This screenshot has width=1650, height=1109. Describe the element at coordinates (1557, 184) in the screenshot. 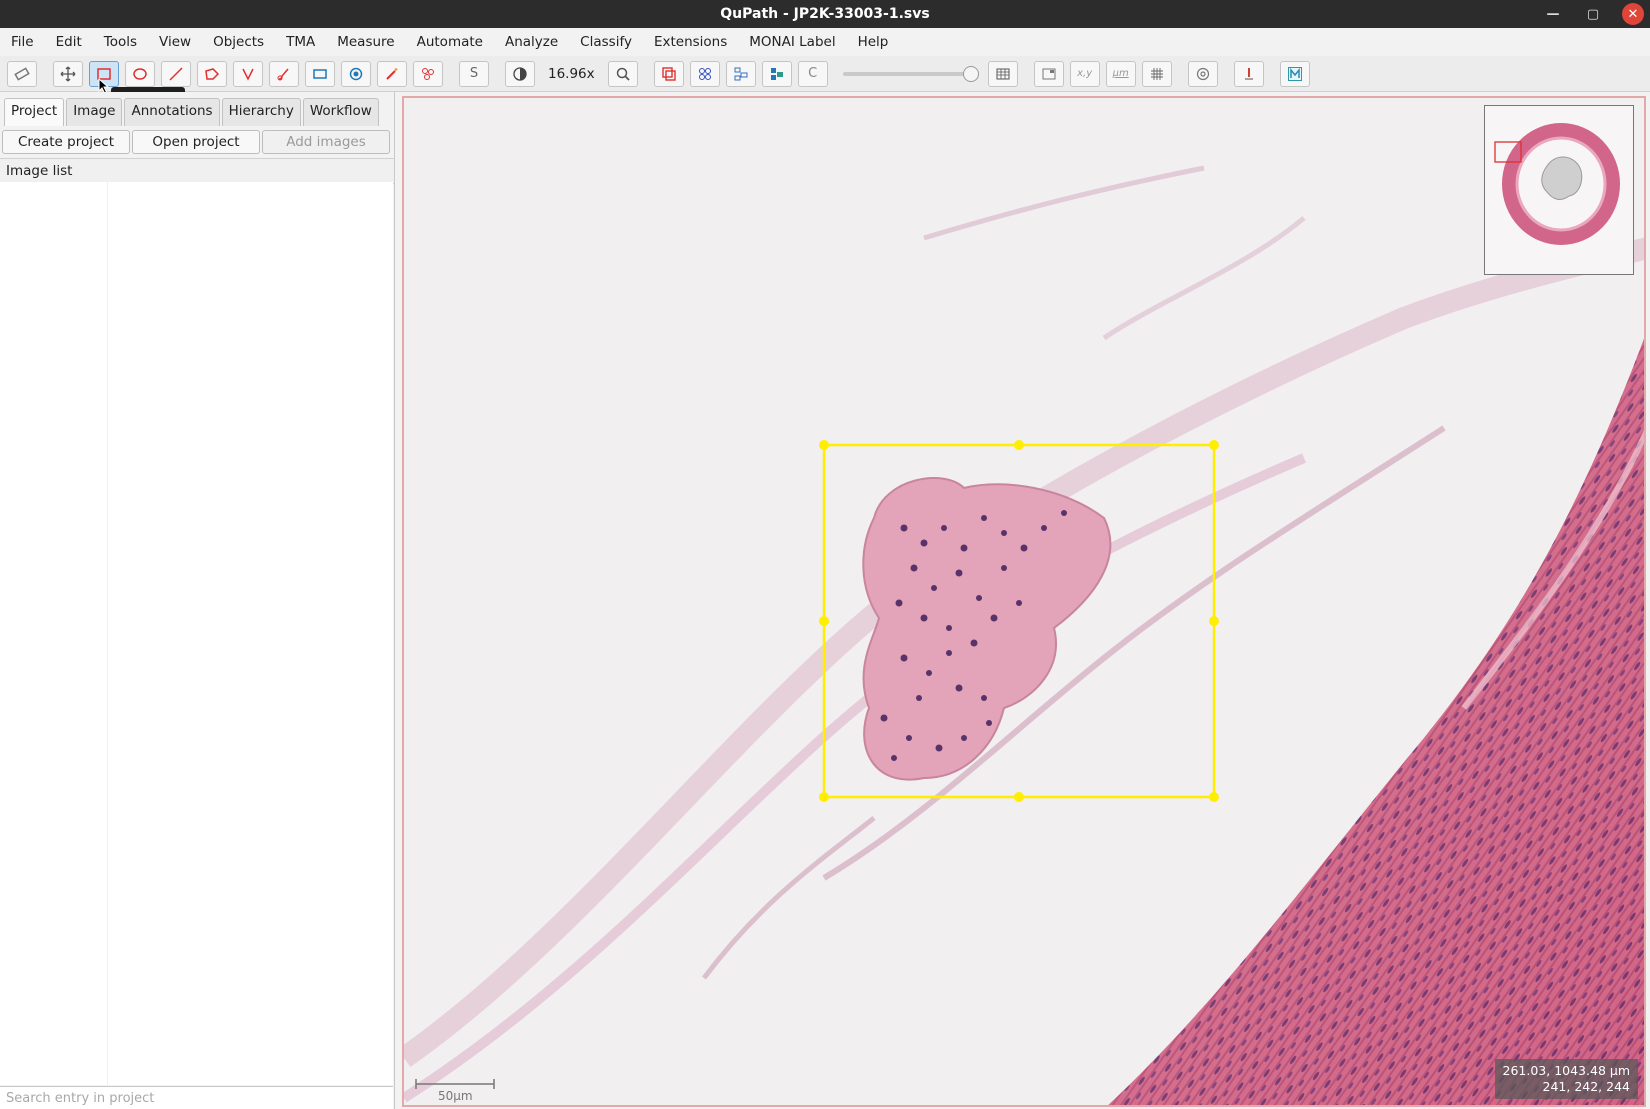

I see `overview-image` at that location.